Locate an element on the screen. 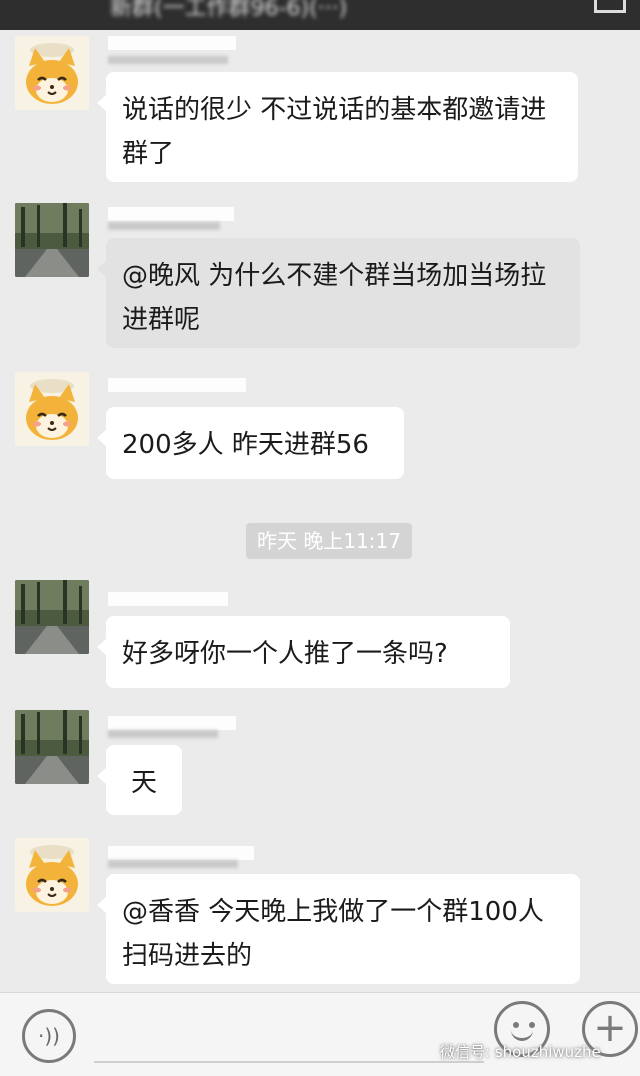 The image size is (640, 1076). chat-menu-icon is located at coordinates (610, 6).